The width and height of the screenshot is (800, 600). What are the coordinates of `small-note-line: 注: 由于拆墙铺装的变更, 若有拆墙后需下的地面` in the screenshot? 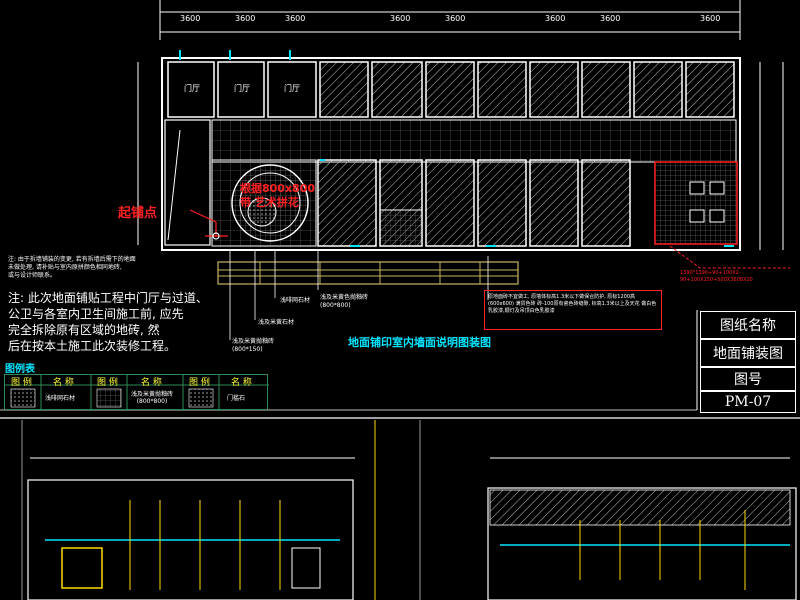 It's located at (72, 259).